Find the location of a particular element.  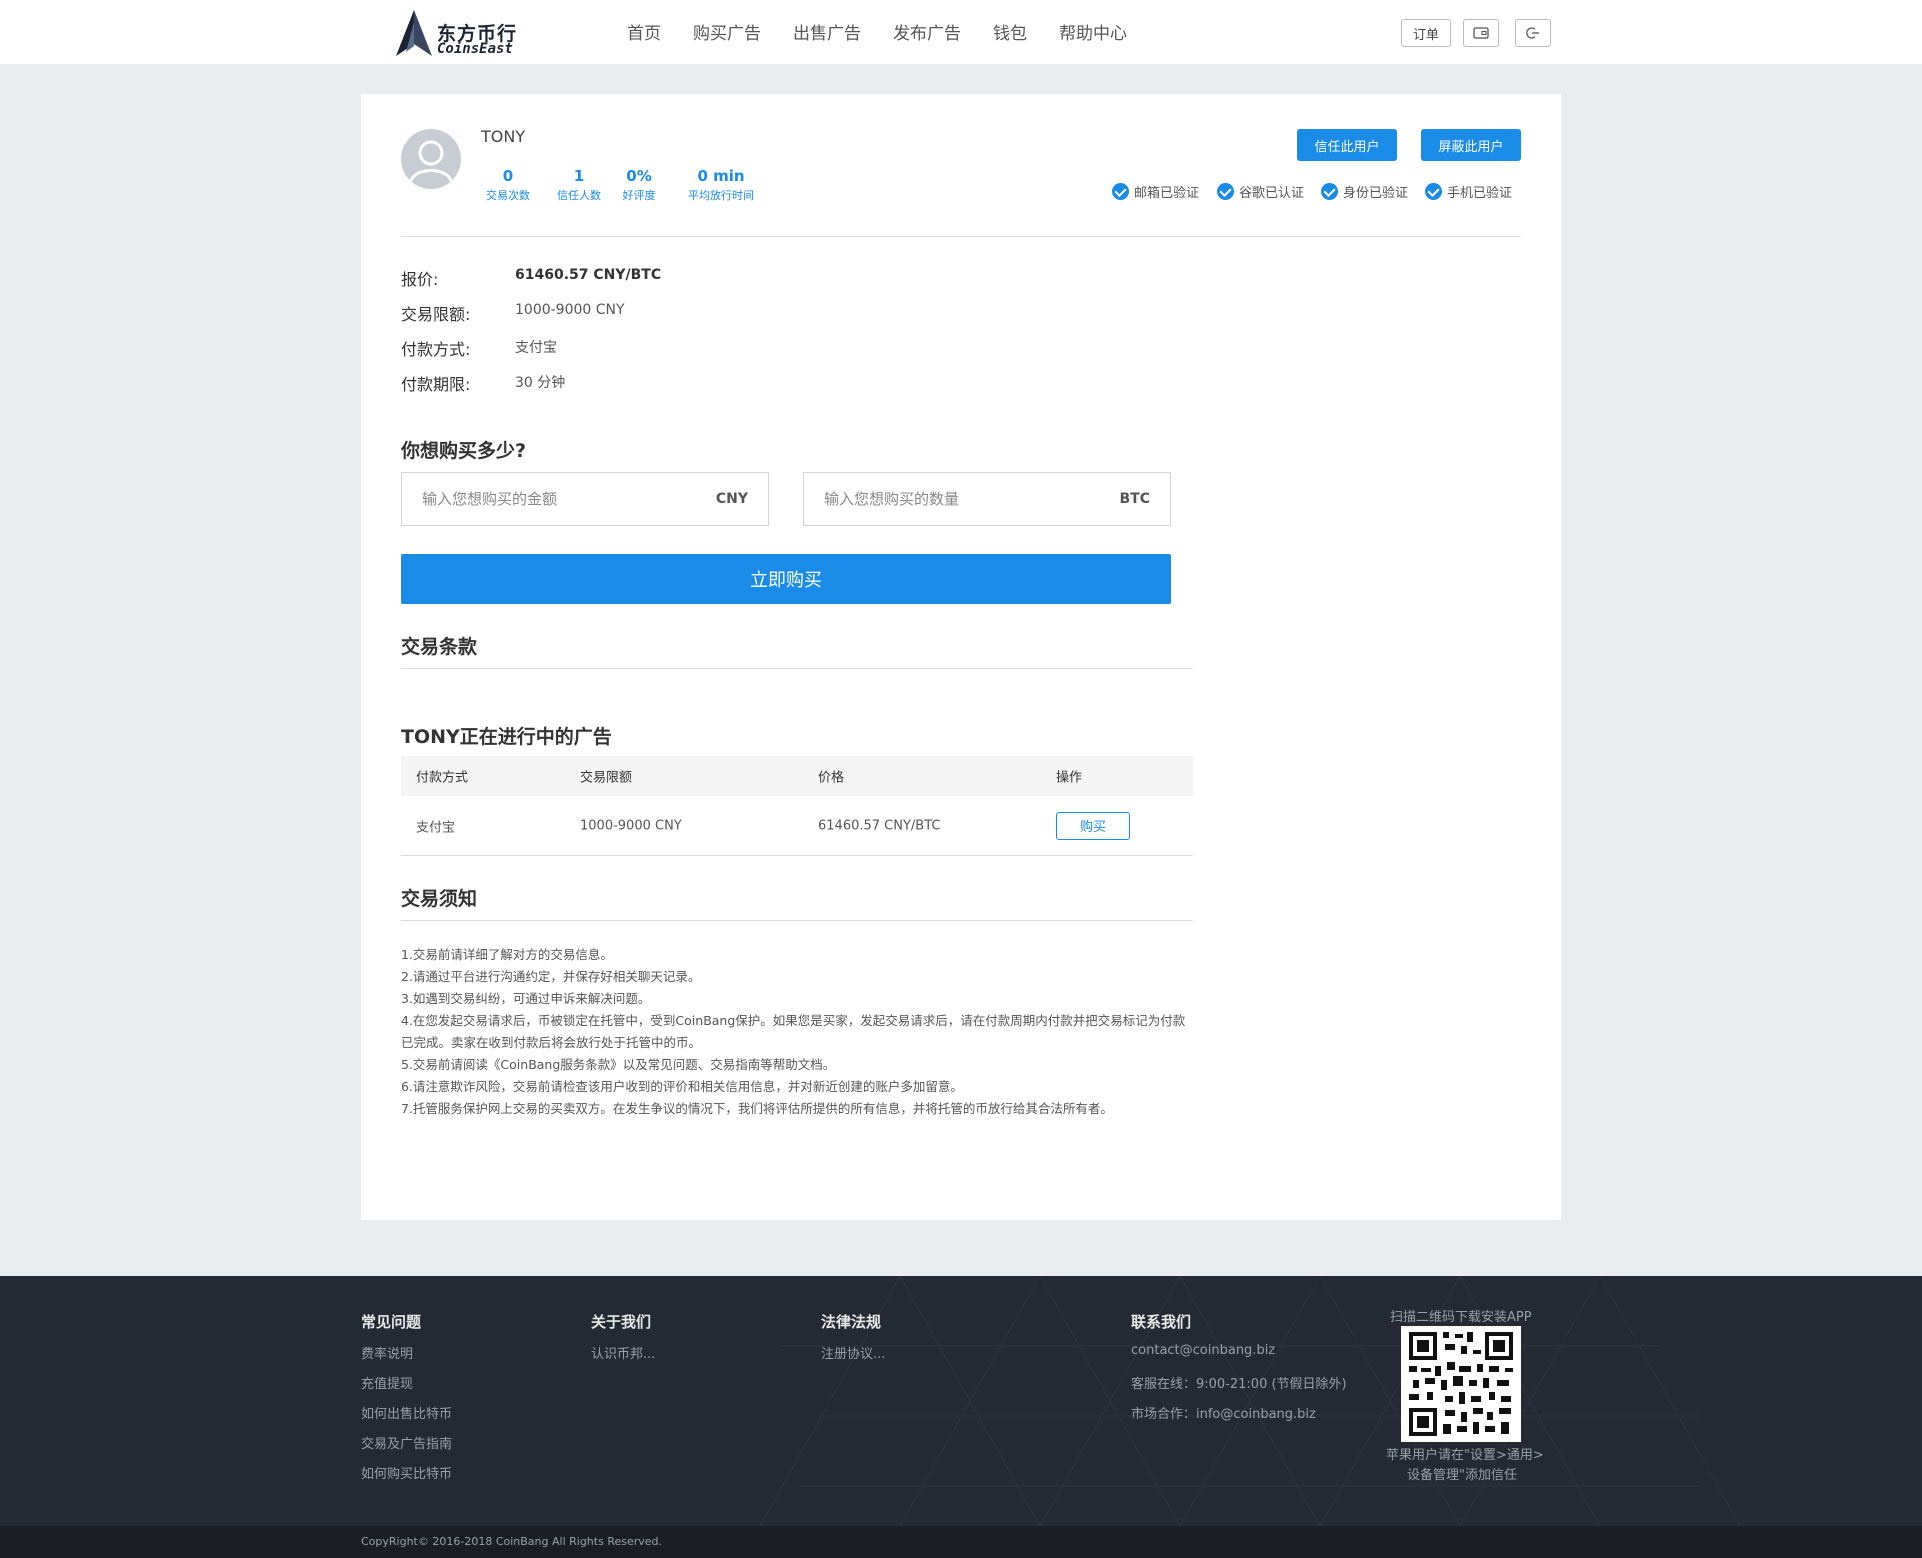

quantity-unit: BTC is located at coordinates (1135, 499).